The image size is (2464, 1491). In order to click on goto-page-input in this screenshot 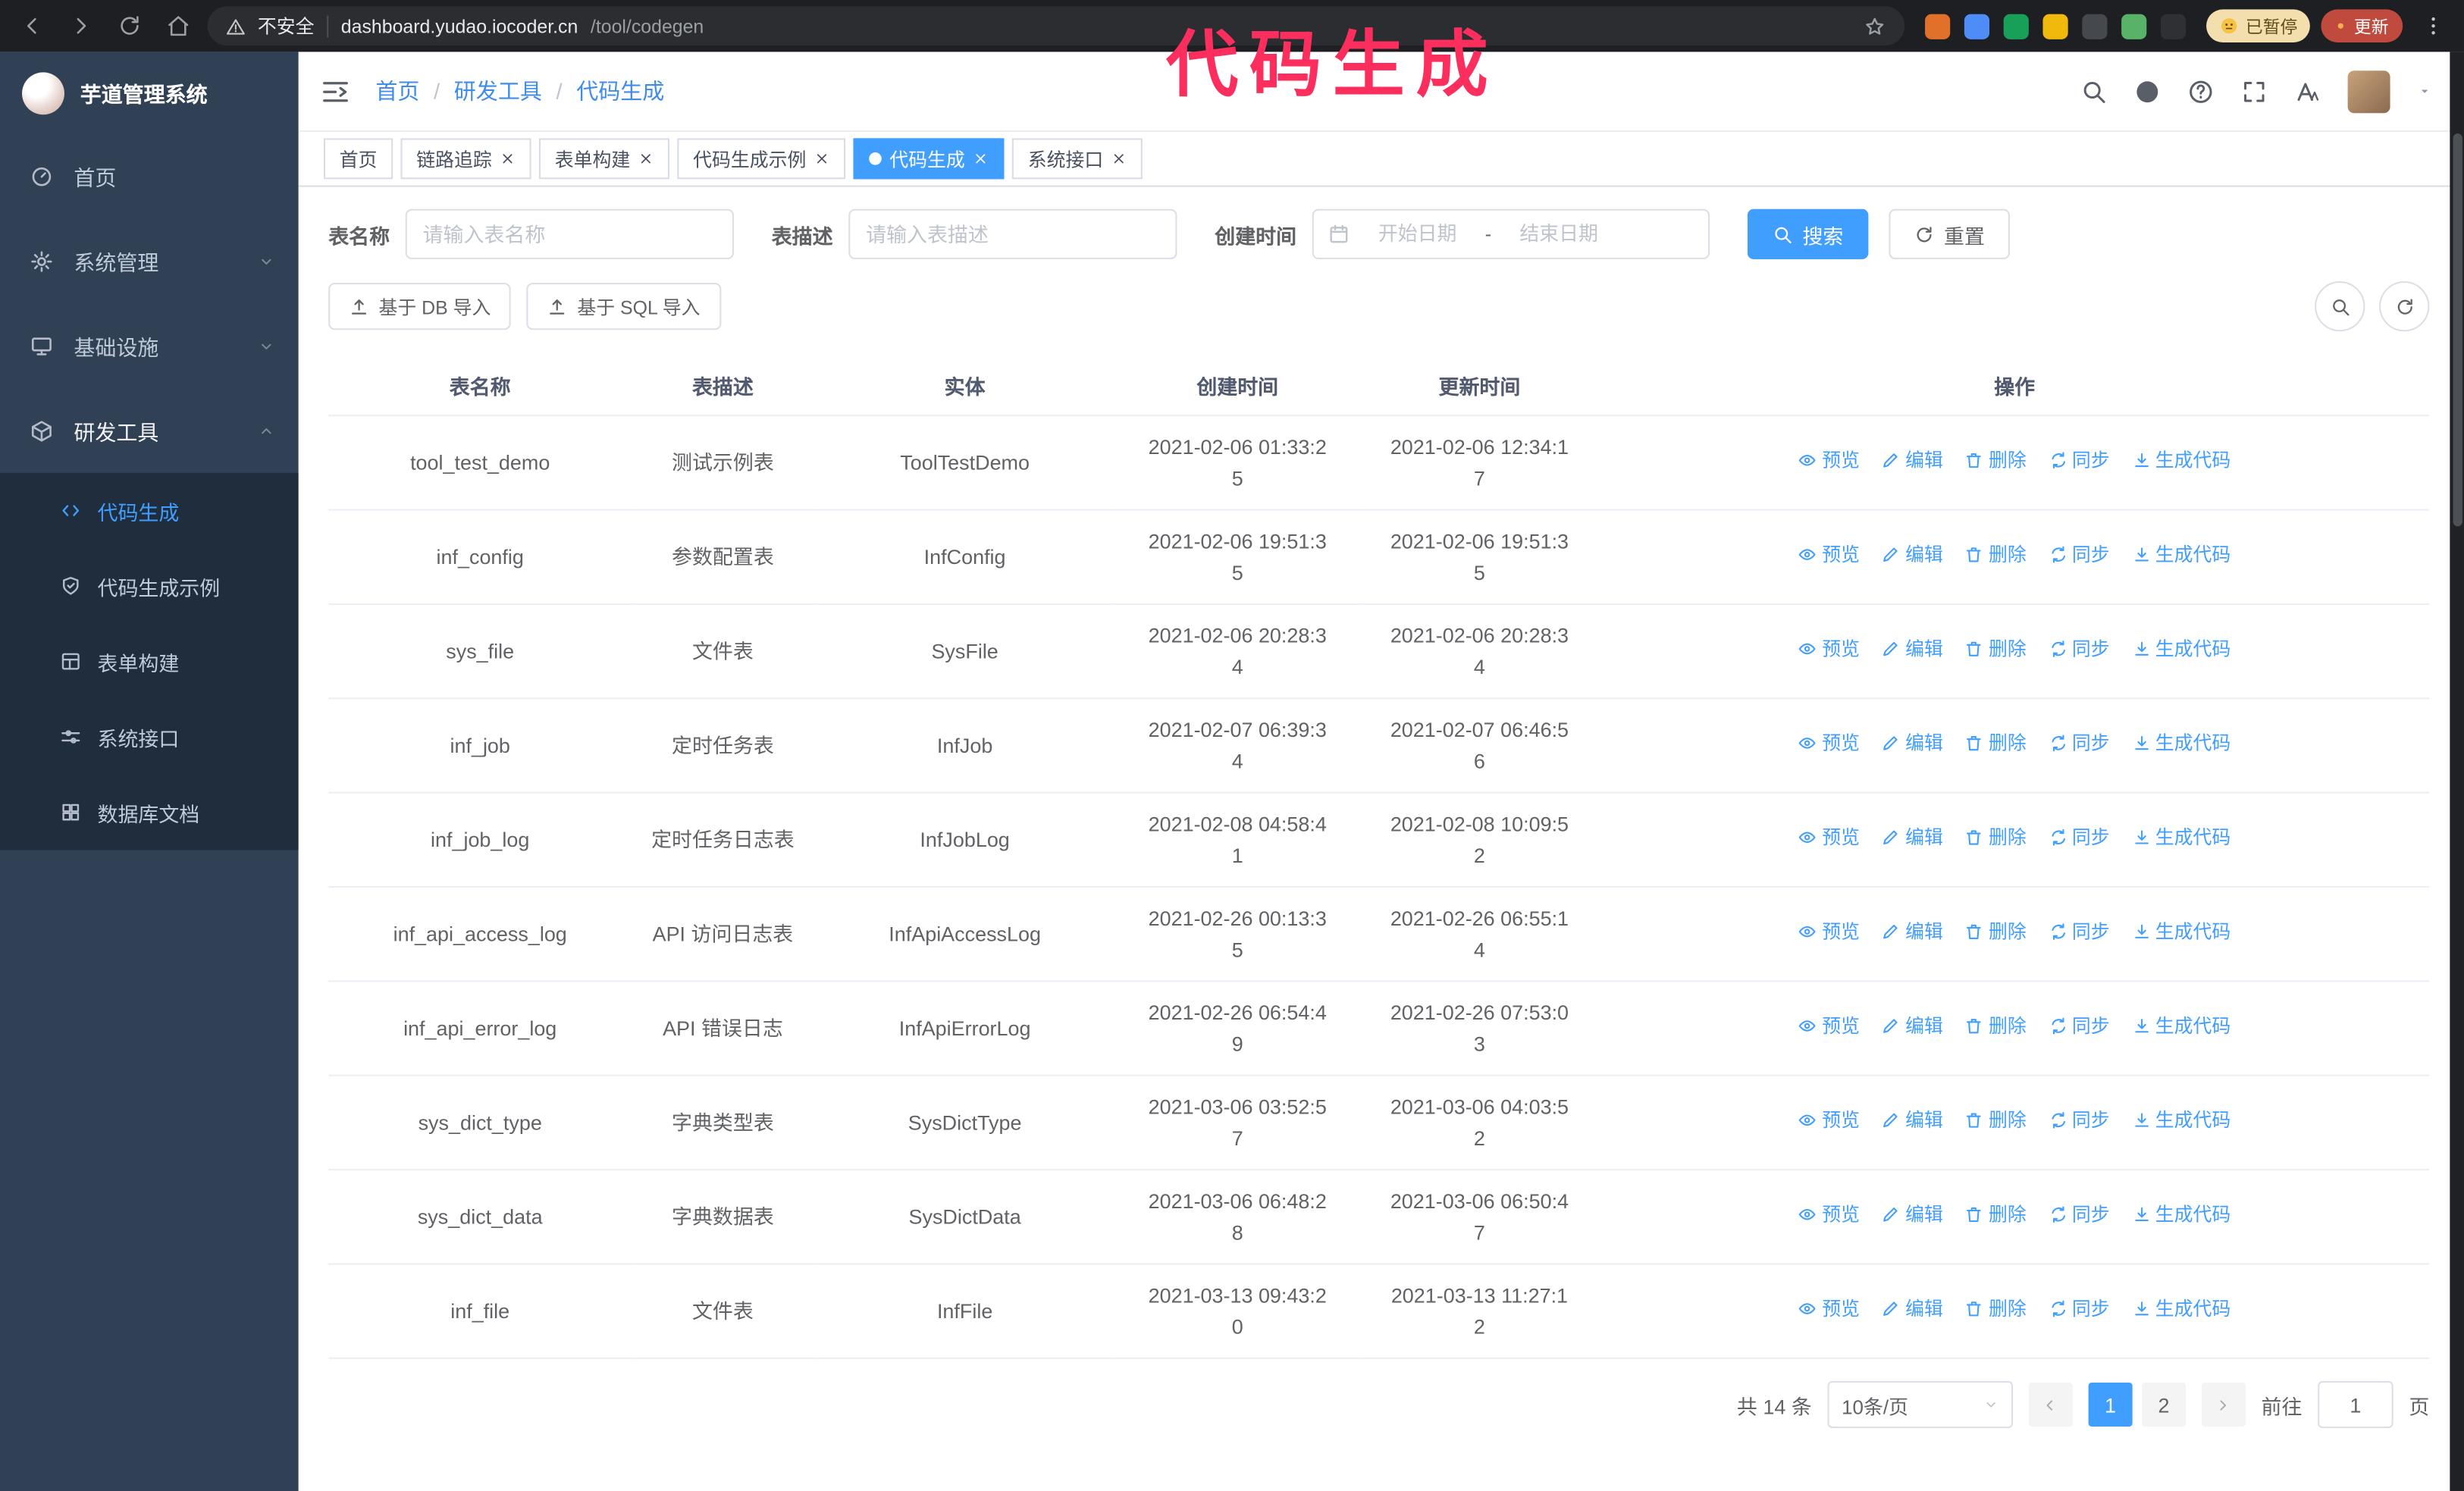, I will do `click(2355, 1404)`.